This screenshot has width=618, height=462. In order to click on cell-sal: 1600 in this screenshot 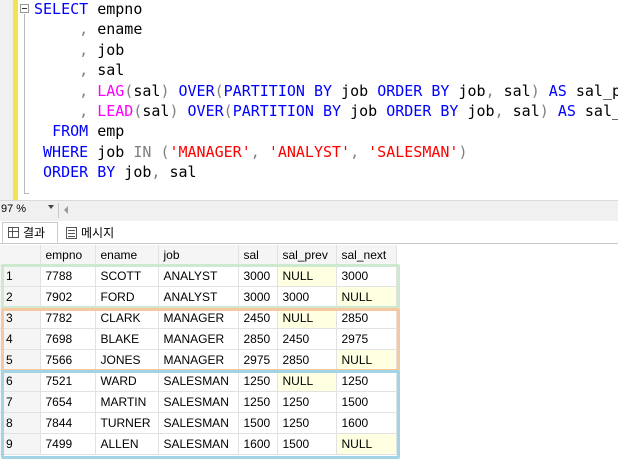, I will do `click(258, 444)`.